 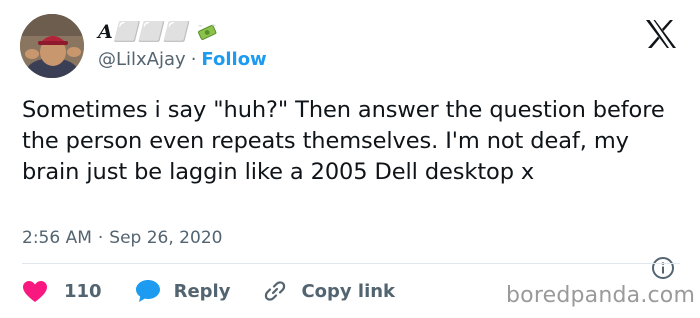 I want to click on follow-button: Follow, so click(x=233, y=59).